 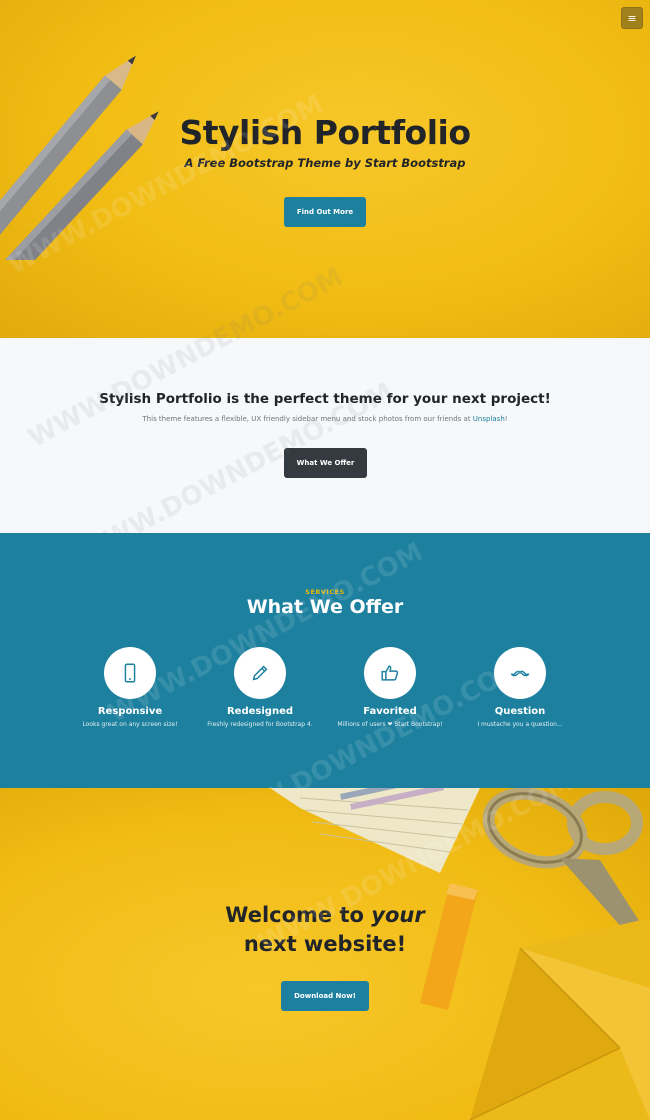 I want to click on menu-toggle-button: ≡, so click(x=632, y=18).